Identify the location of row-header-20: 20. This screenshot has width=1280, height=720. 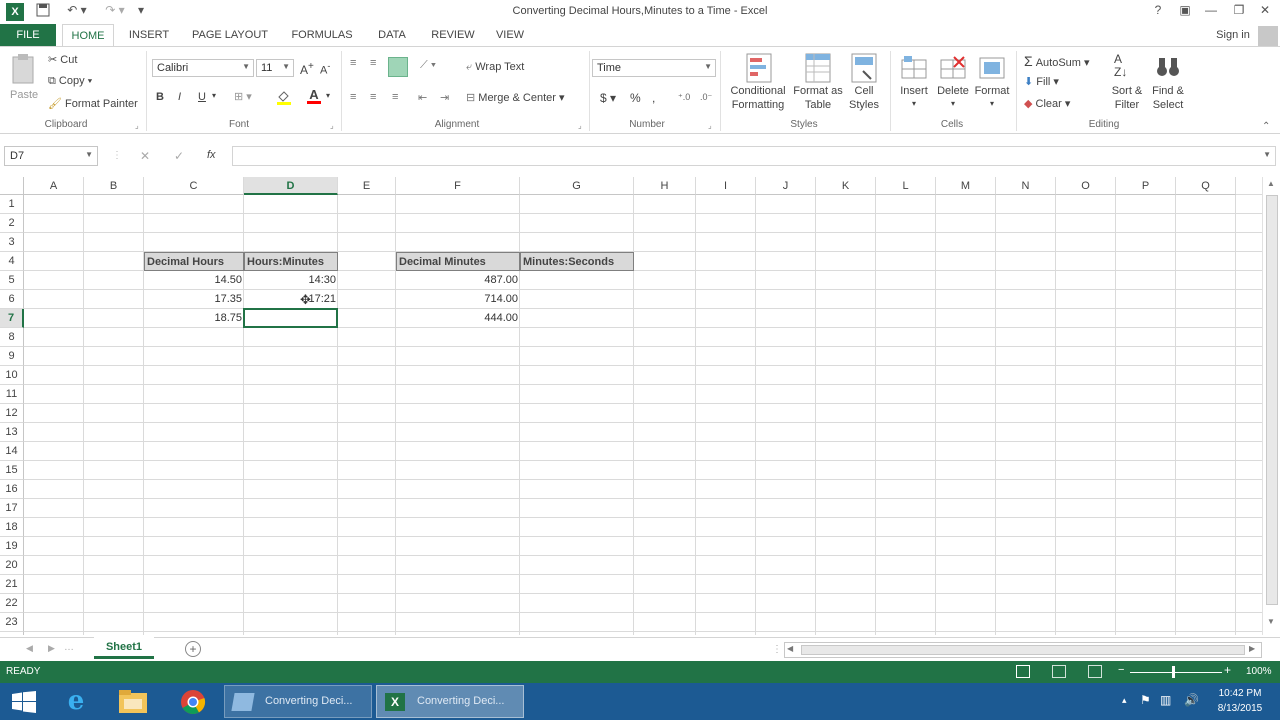
(12, 565).